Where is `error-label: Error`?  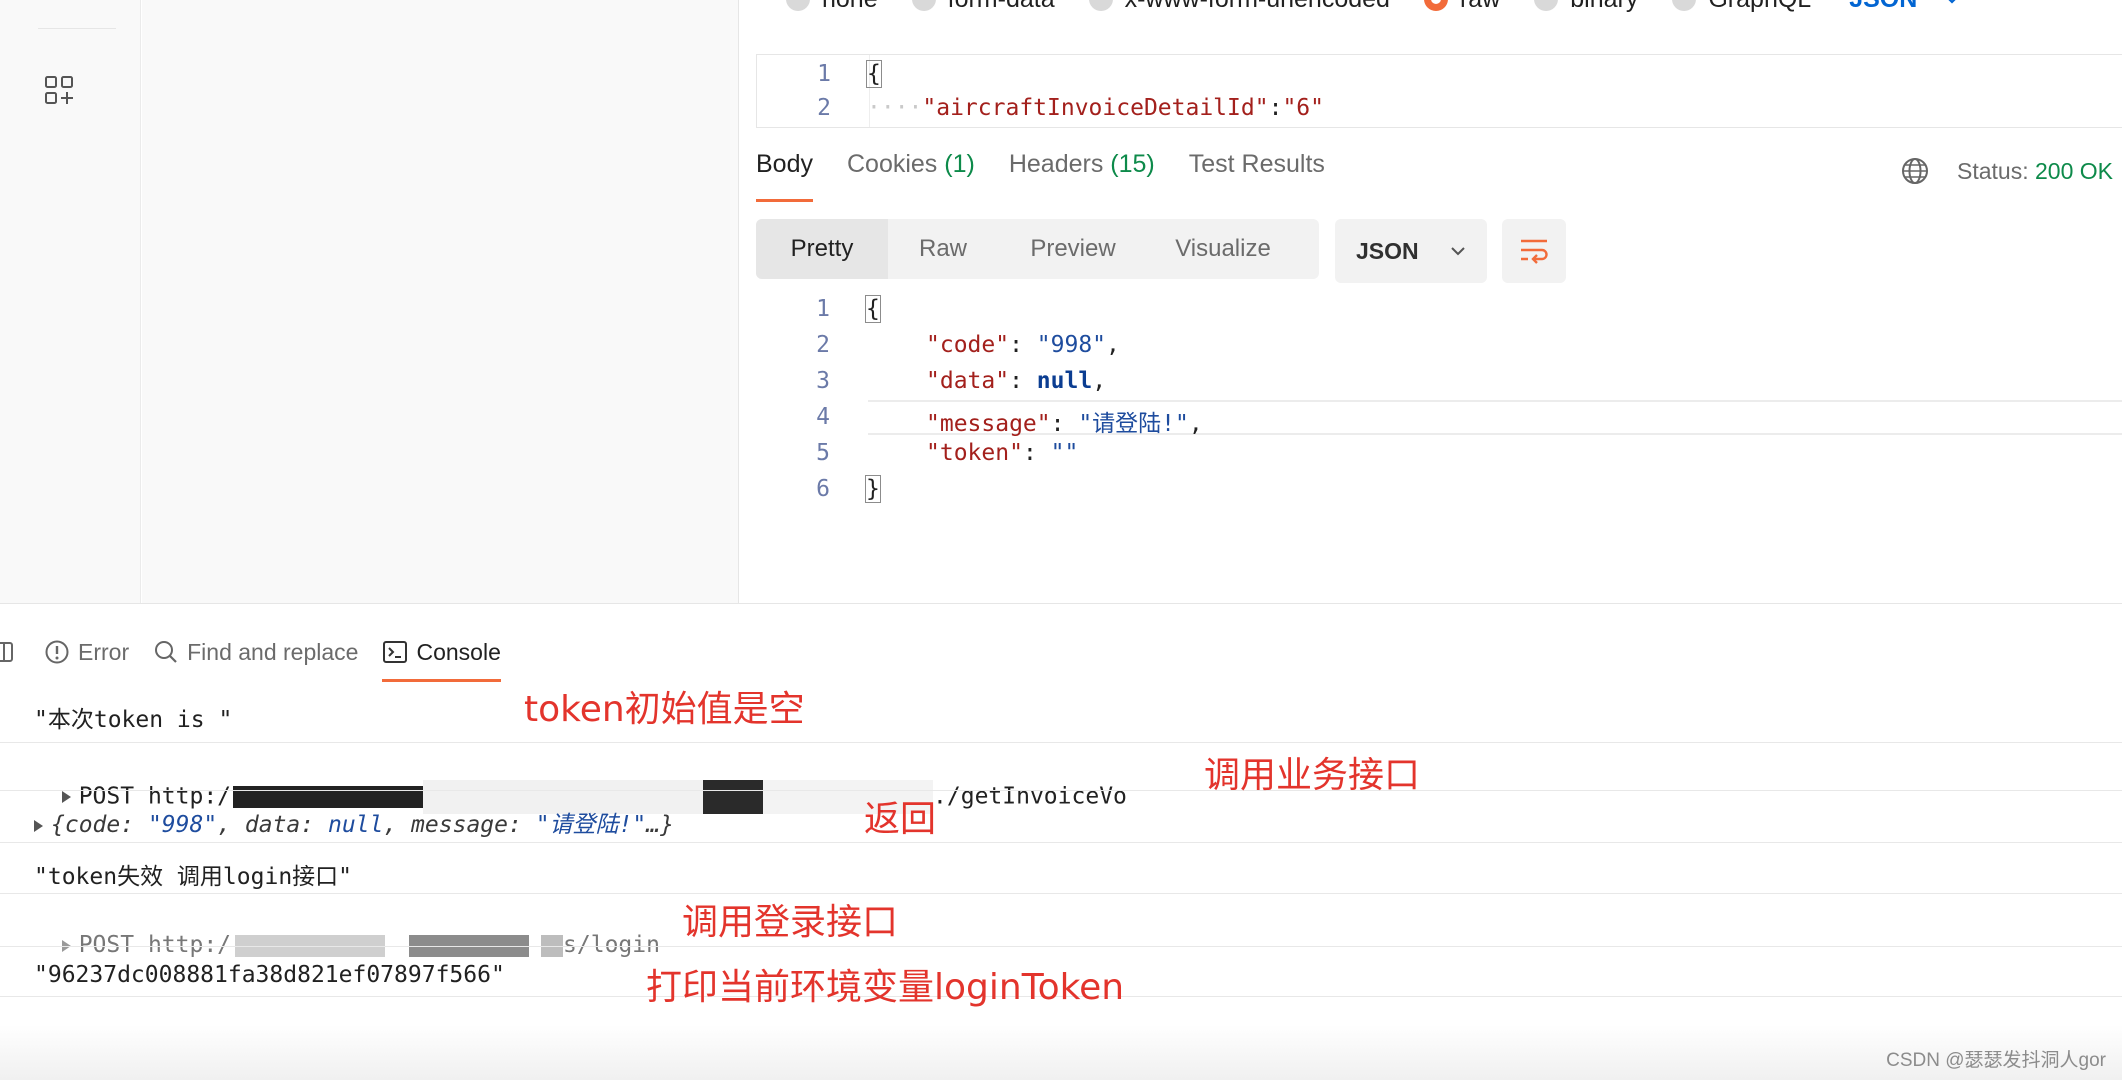
error-label: Error is located at coordinates (104, 651).